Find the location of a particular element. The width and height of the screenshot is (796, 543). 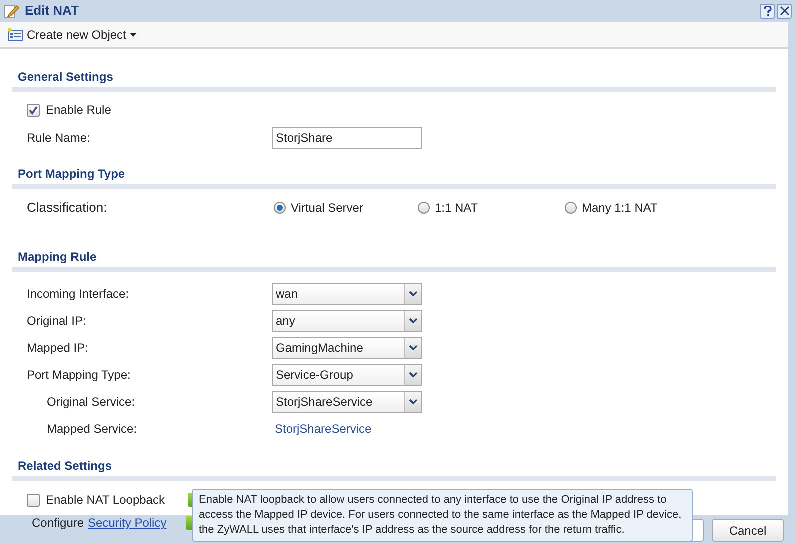

radio-label: Virtual Server is located at coordinates (327, 208).